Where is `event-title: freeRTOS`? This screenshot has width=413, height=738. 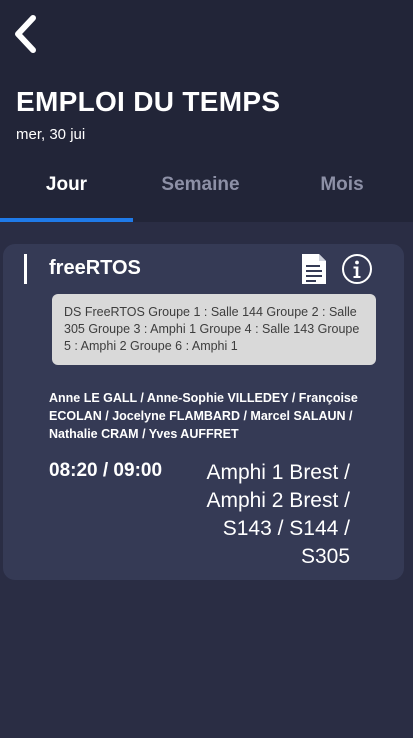
event-title: freeRTOS is located at coordinates (95, 268).